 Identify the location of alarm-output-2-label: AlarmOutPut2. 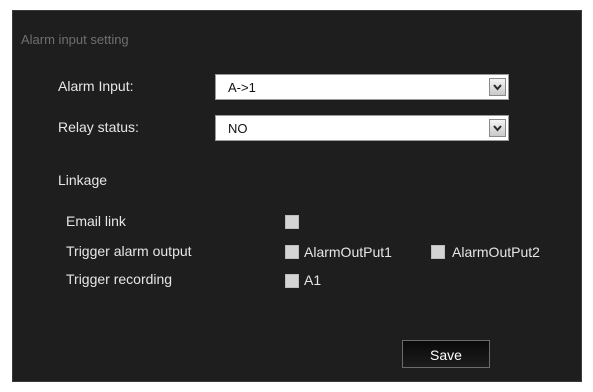
(496, 252).